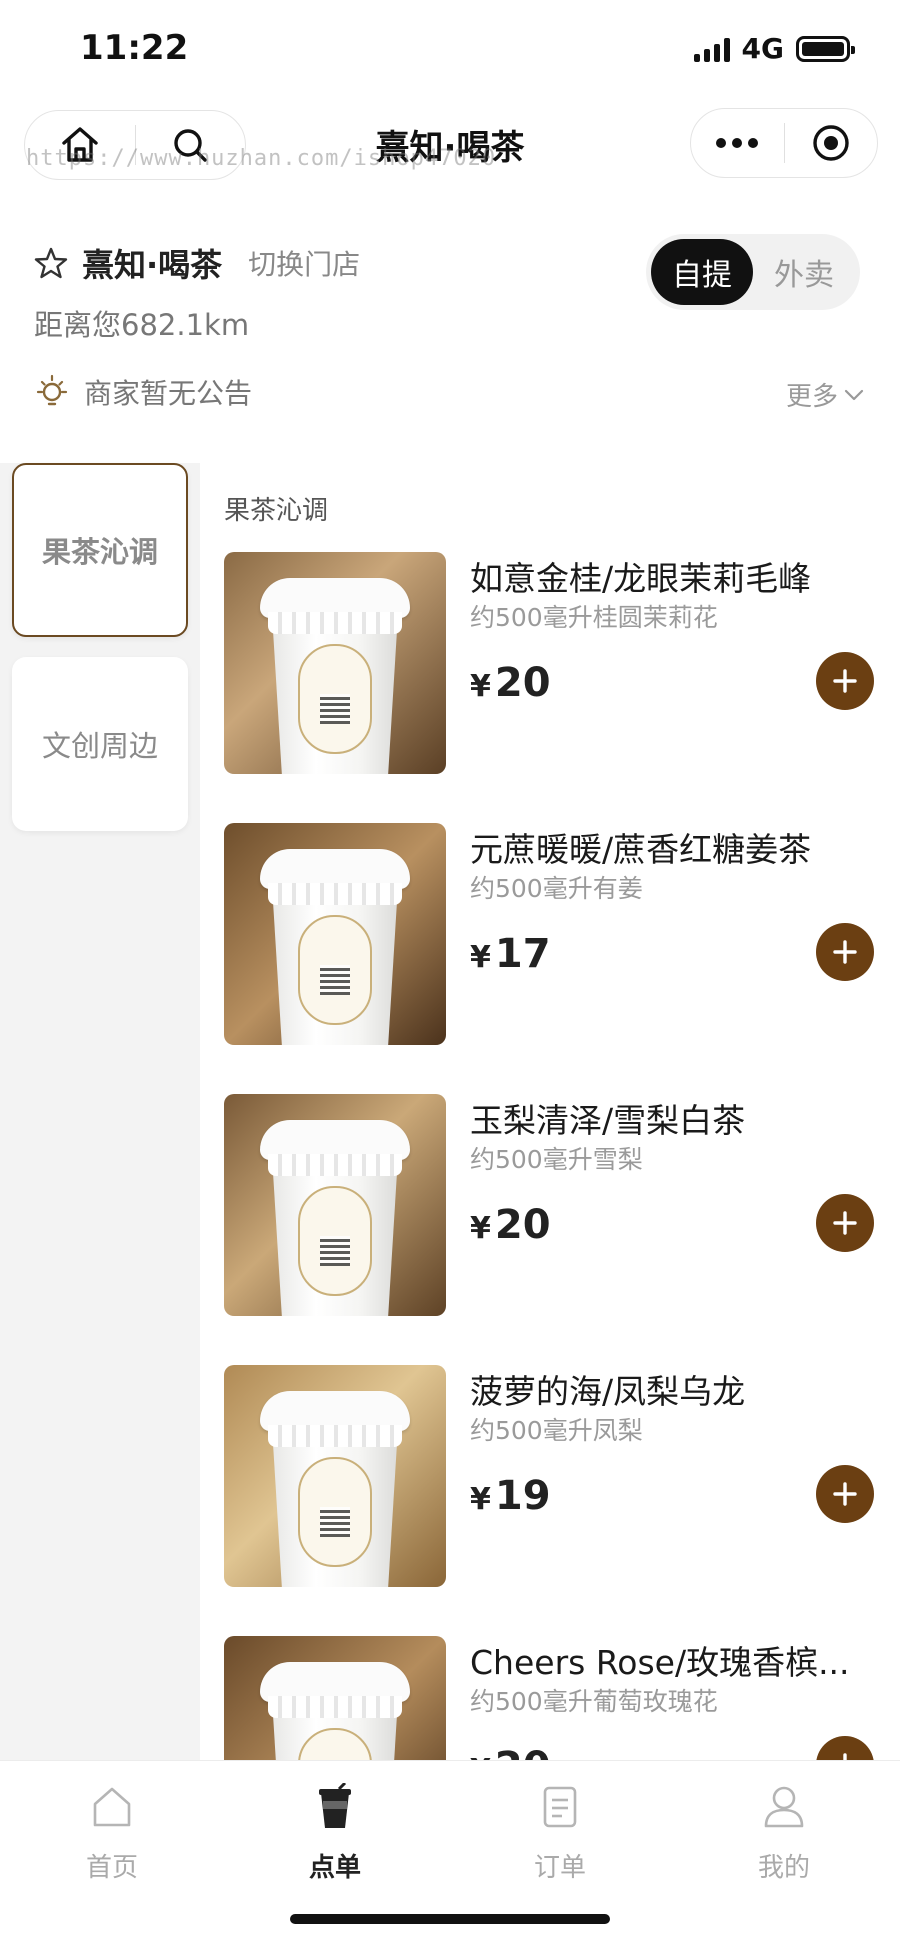 The image size is (900, 1948). I want to click on product-item: 菠萝的海/凤梨乌龙 约500毫升凤梨 ¥19, so click(549, 1477).